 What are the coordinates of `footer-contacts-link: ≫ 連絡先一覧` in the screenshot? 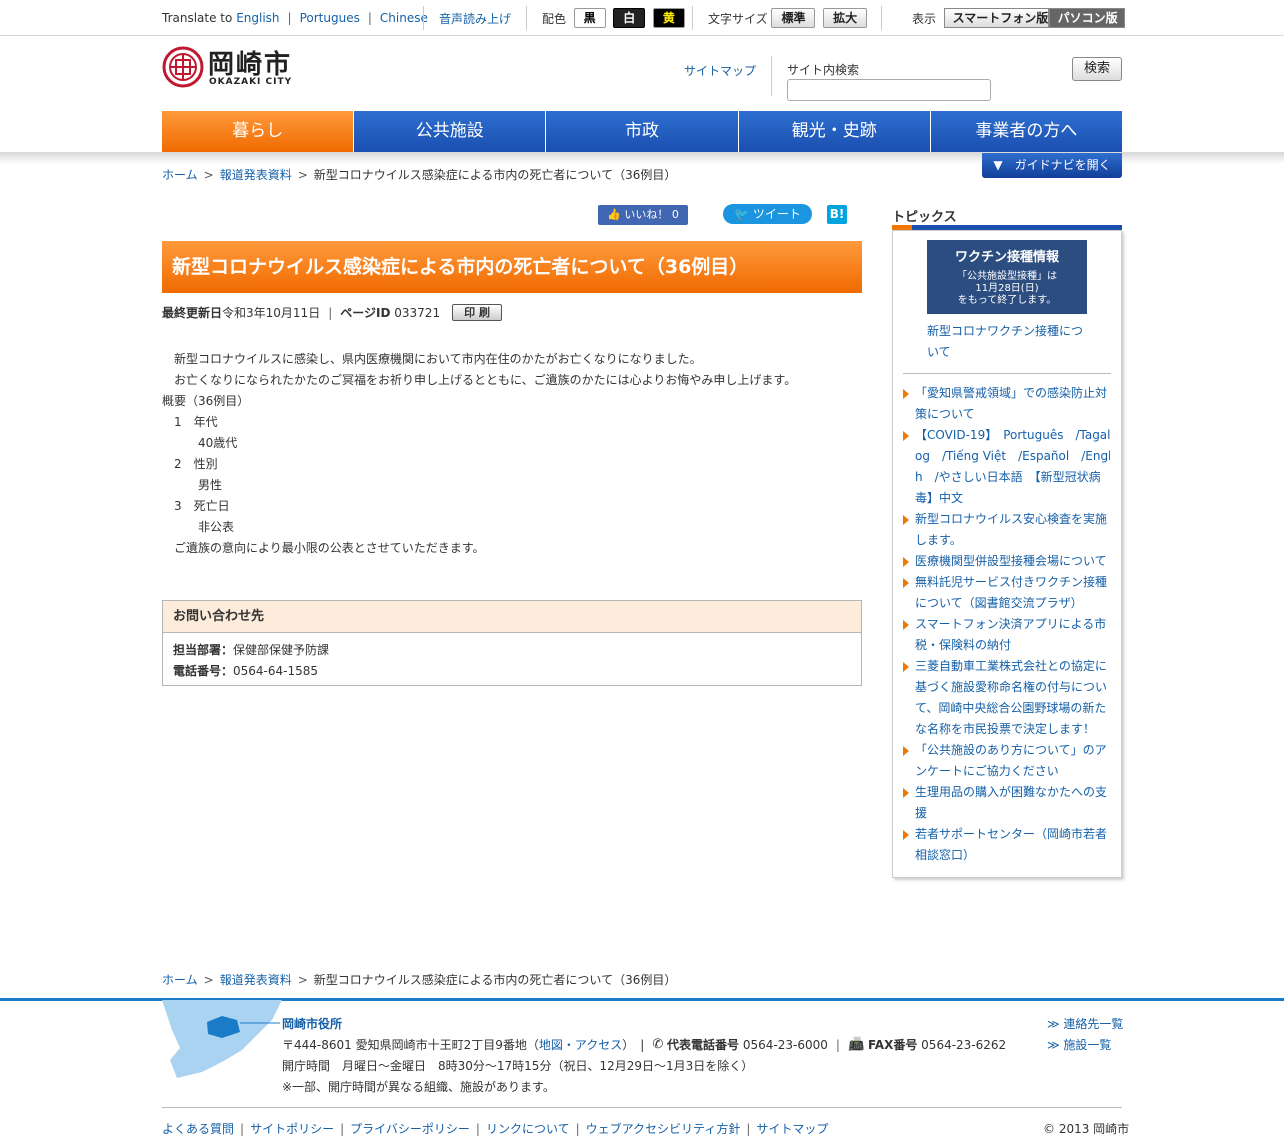 It's located at (1085, 1023).